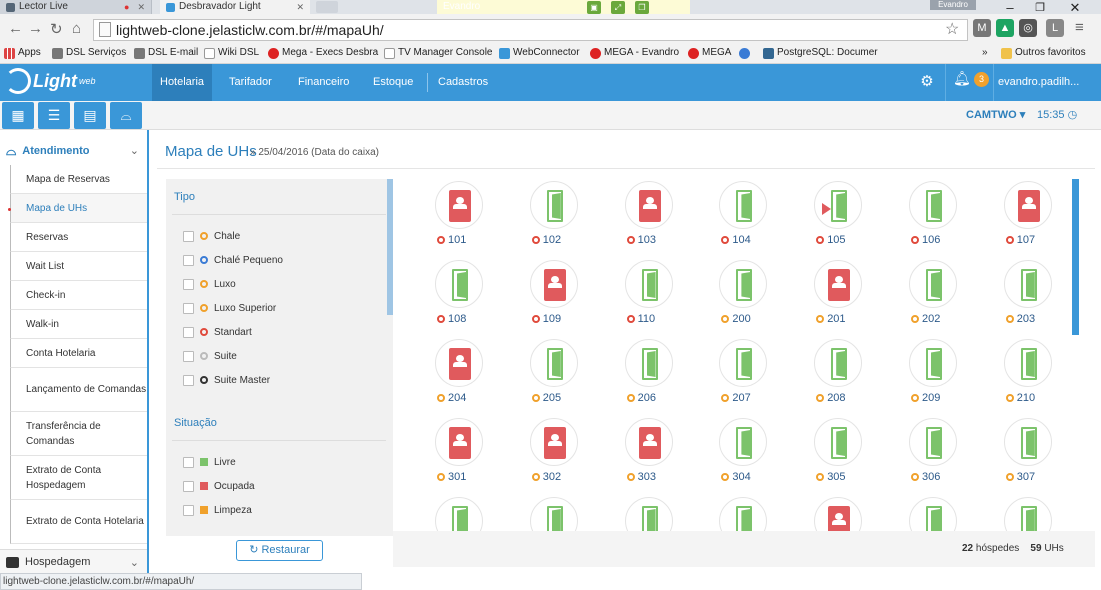 The image size is (1101, 590). I want to click on settings-gear-icon: ⚙, so click(927, 82).